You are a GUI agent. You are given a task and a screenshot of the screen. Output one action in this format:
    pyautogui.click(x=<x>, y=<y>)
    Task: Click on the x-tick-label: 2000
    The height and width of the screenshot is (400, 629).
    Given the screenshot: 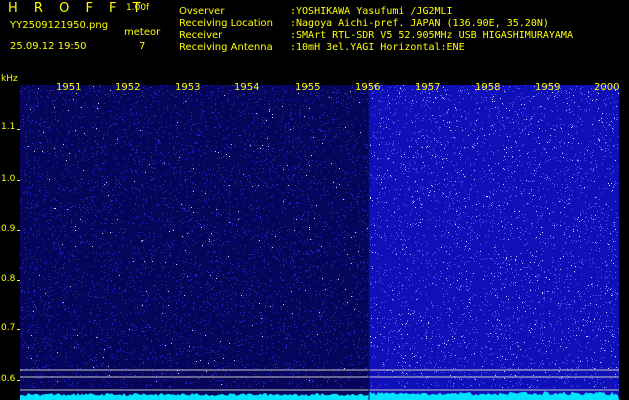 What is the action you would take?
    pyautogui.click(x=607, y=87)
    